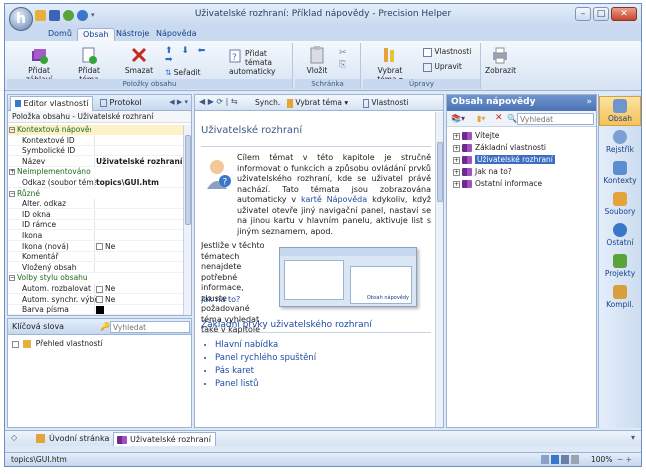 The image size is (646, 474). What do you see at coordinates (260, 62) in the screenshot?
I see `add-auto-topics-button: ? Přidat témata automaticky` at bounding box center [260, 62].